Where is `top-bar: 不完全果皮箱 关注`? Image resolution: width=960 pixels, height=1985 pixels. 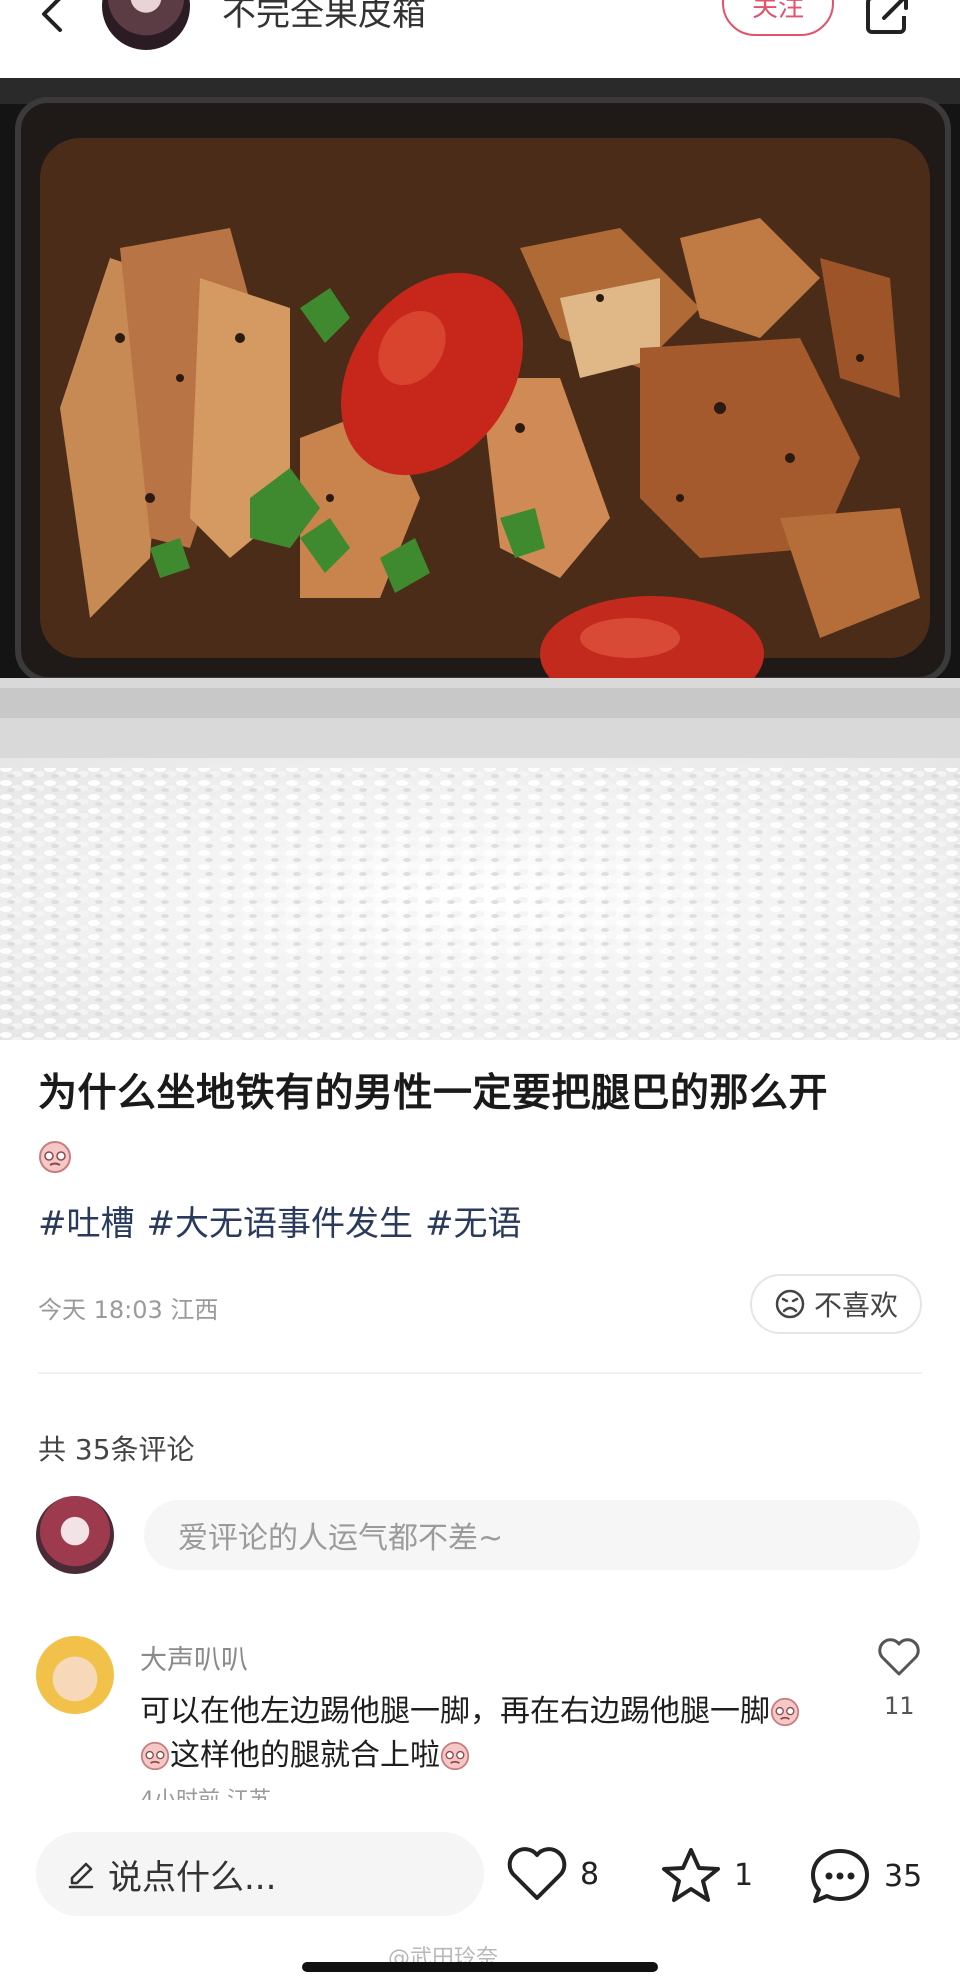 top-bar: 不完全果皮箱 关注 is located at coordinates (480, 39).